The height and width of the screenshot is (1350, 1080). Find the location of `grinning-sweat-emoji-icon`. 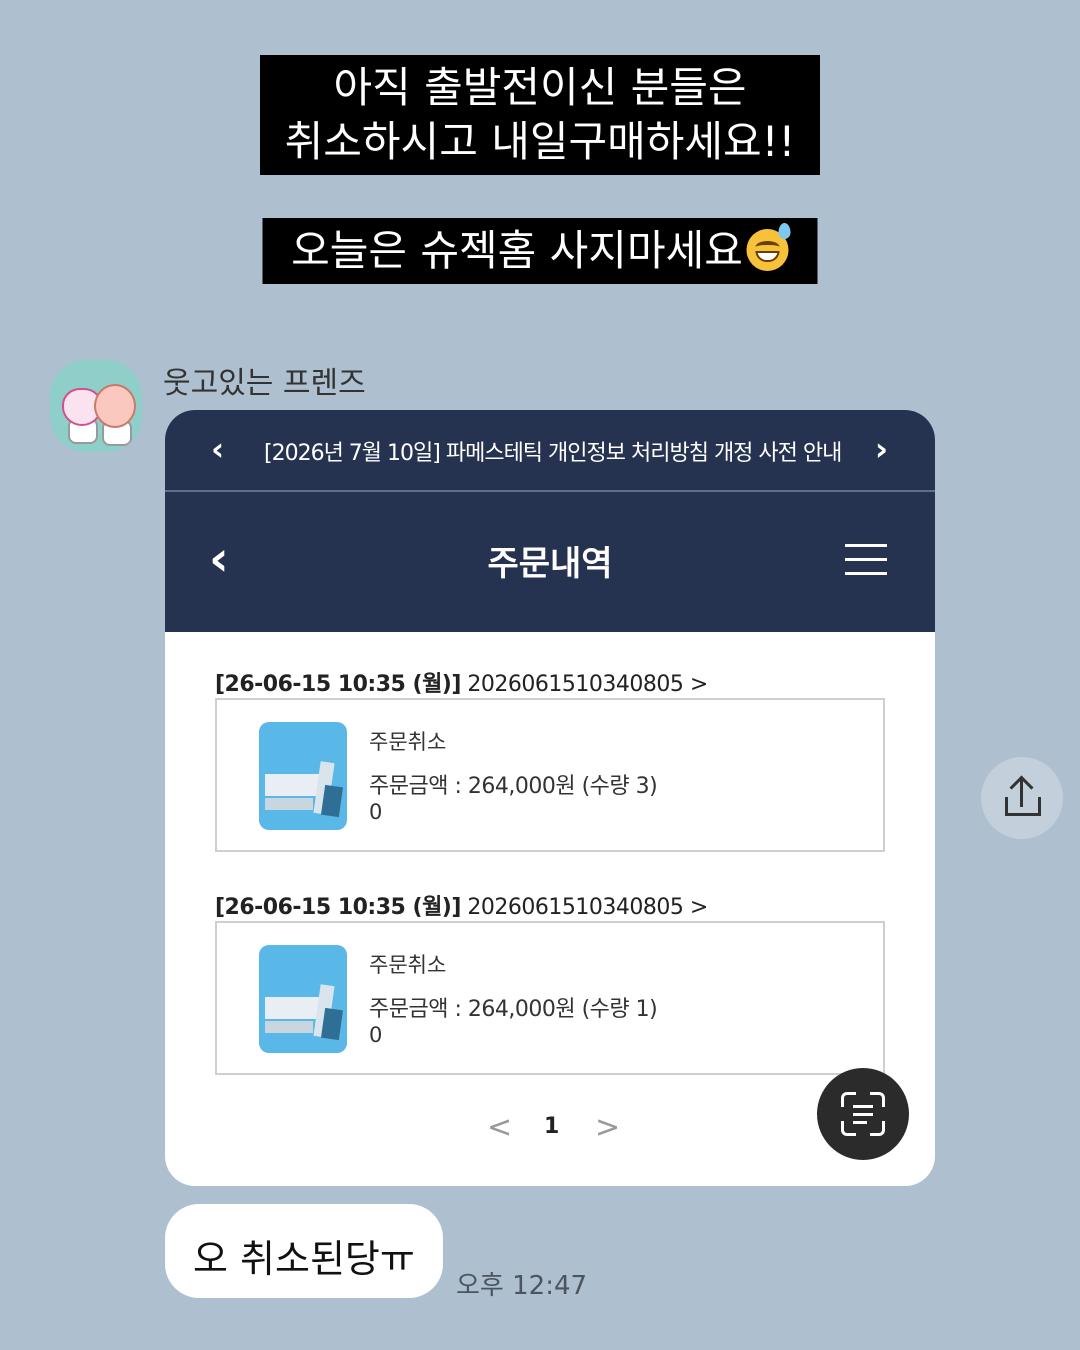

grinning-sweat-emoji-icon is located at coordinates (768, 247).